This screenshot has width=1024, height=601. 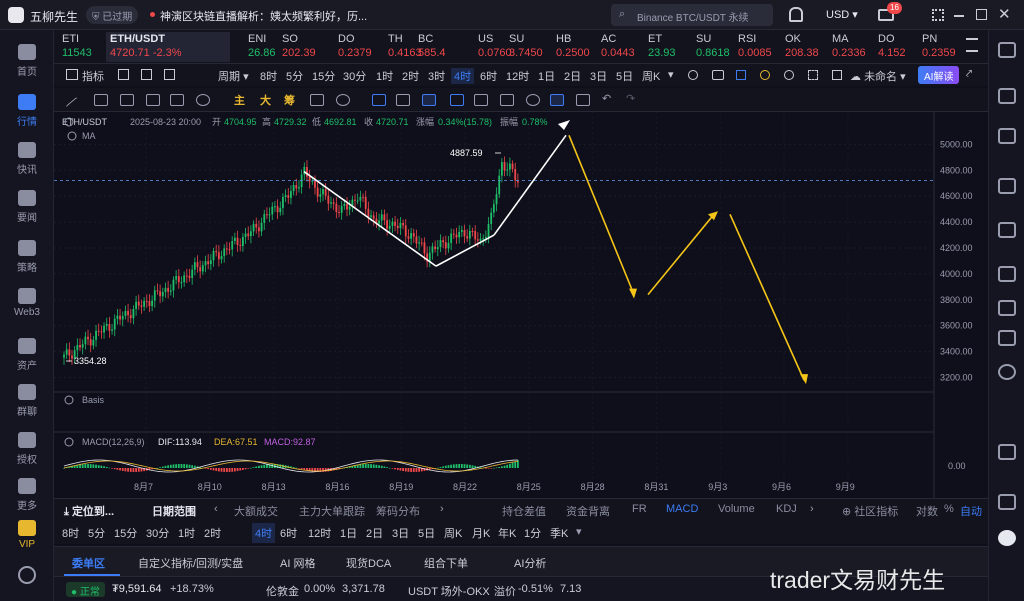 What do you see at coordinates (101, 100) in the screenshot?
I see `horizontal-line-icon` at bounding box center [101, 100].